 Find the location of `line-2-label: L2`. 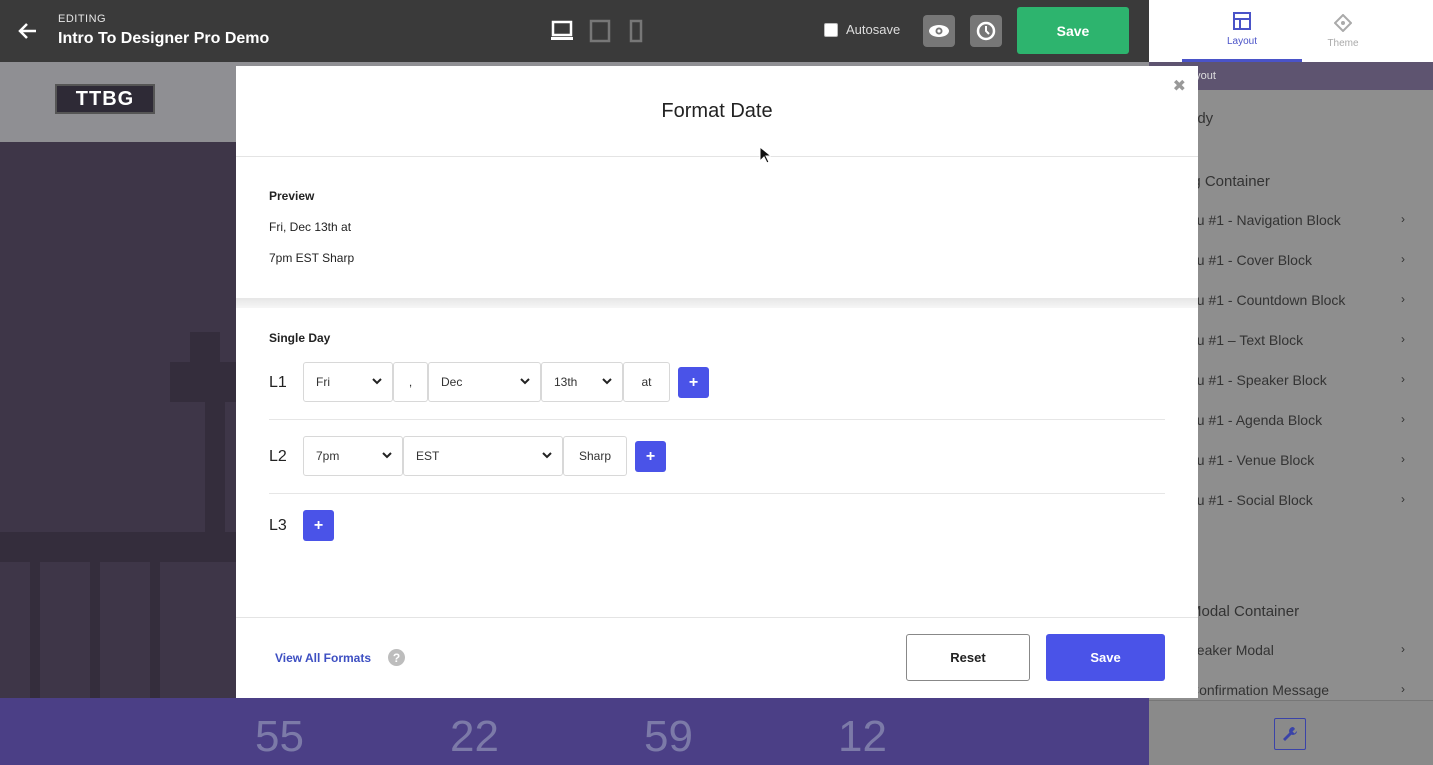

line-2-label: L2 is located at coordinates (278, 456).